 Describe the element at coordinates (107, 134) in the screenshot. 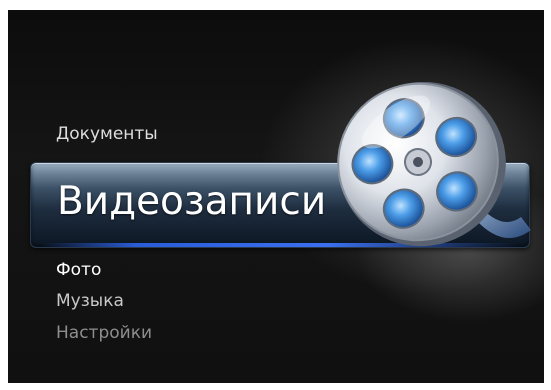

I see `menu-item-documents: Документы` at that location.